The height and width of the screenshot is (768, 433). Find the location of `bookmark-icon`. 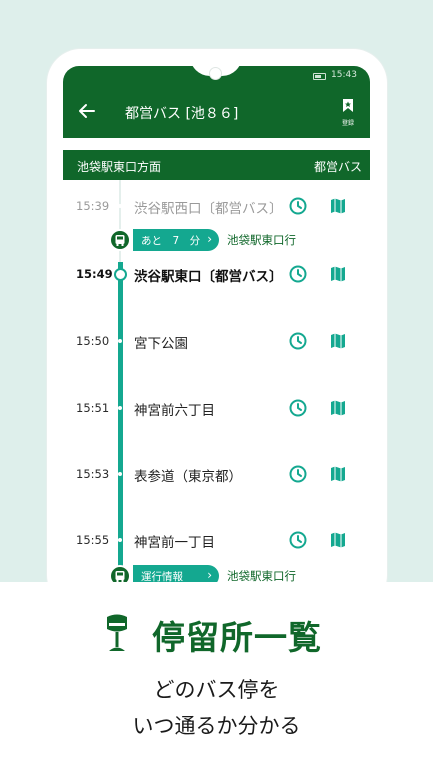

bookmark-icon is located at coordinates (348, 105).